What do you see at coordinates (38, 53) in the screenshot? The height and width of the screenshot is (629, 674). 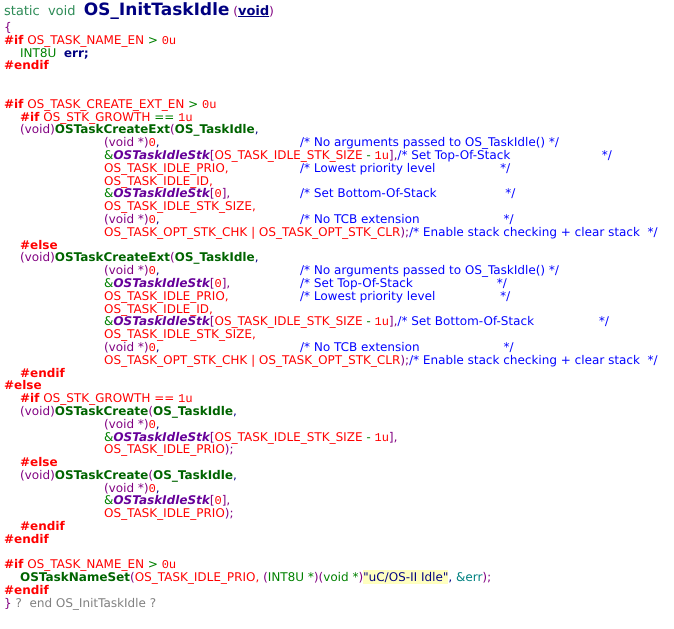 I see `type-name: INT8U` at bounding box center [38, 53].